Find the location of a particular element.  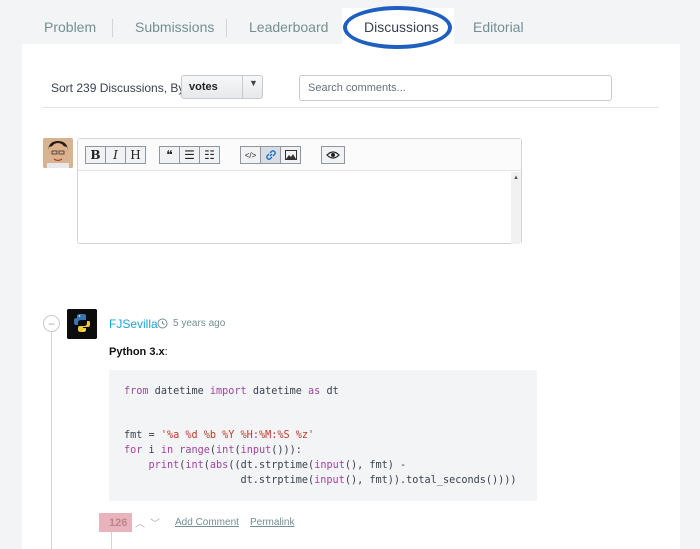

code-line-1: from datetime import datetime as dt is located at coordinates (231, 391).